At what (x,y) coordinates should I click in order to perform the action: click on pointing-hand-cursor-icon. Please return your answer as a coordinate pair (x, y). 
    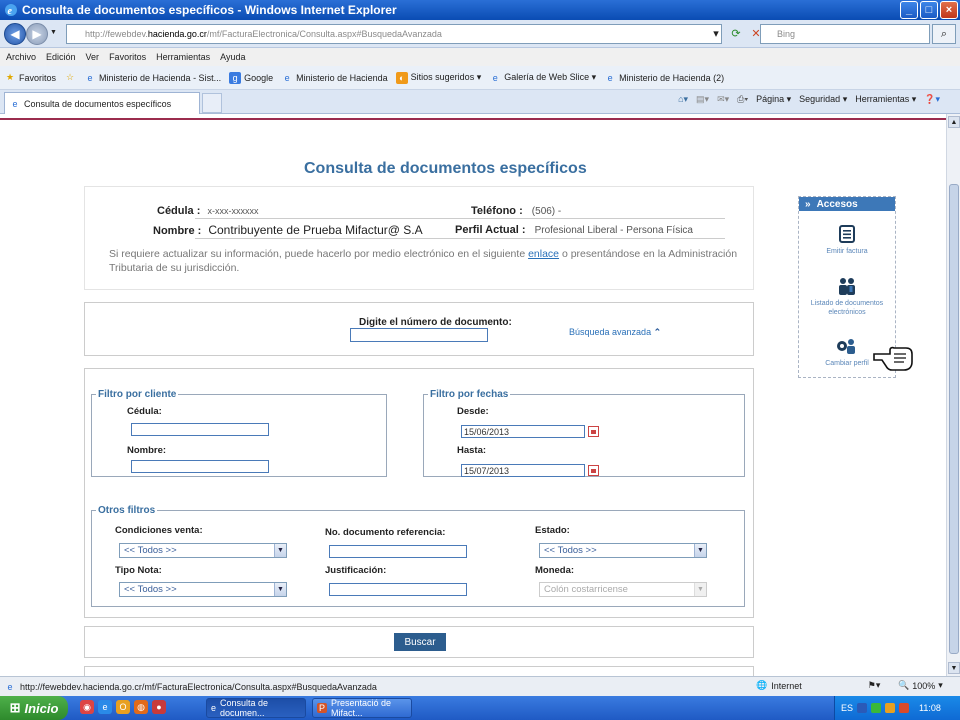
    Looking at the image, I should click on (893, 358).